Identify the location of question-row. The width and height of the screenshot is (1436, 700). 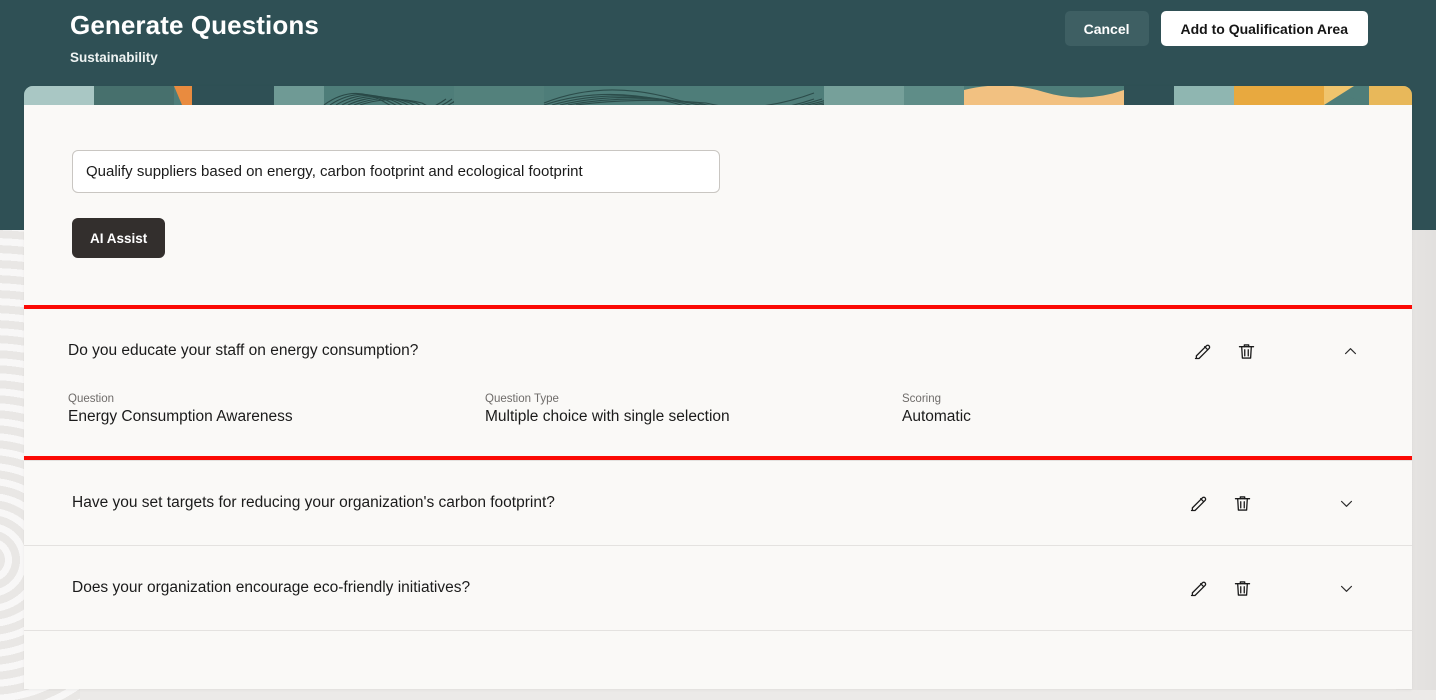
(718, 659).